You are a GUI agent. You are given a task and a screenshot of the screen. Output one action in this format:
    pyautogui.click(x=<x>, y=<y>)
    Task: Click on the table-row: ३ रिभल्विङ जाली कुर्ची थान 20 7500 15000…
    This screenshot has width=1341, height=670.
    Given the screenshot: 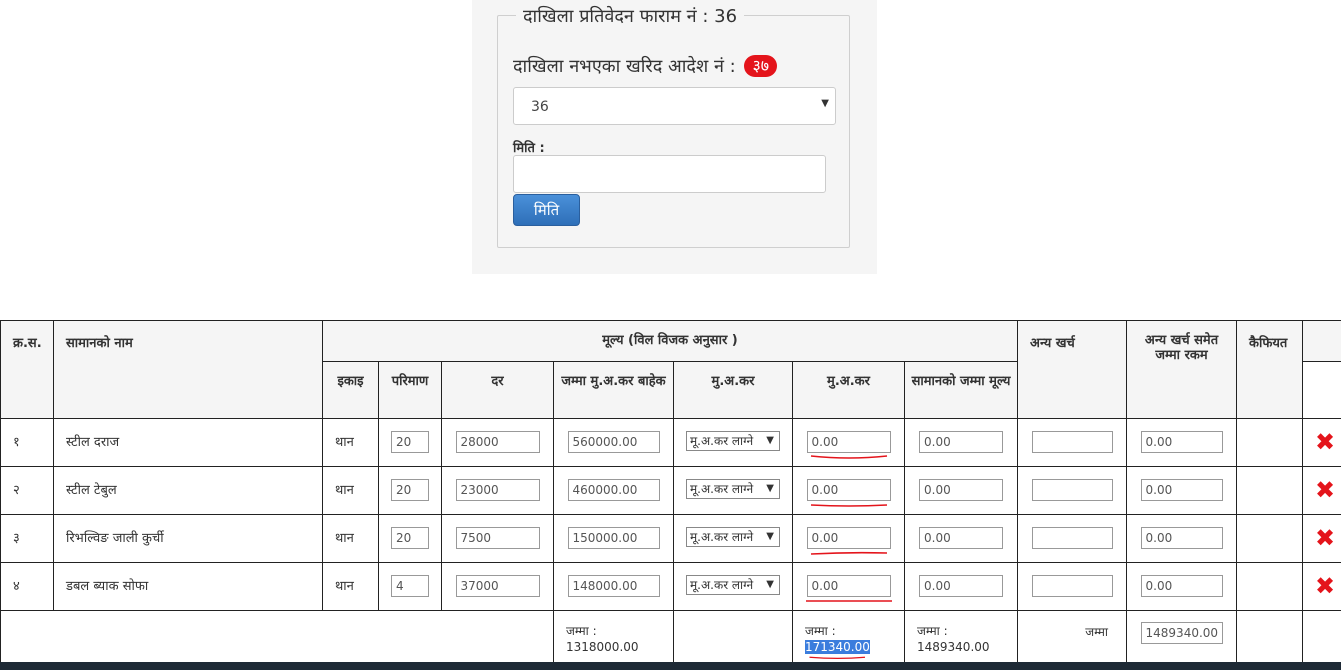 What is the action you would take?
    pyautogui.click(x=670, y=538)
    